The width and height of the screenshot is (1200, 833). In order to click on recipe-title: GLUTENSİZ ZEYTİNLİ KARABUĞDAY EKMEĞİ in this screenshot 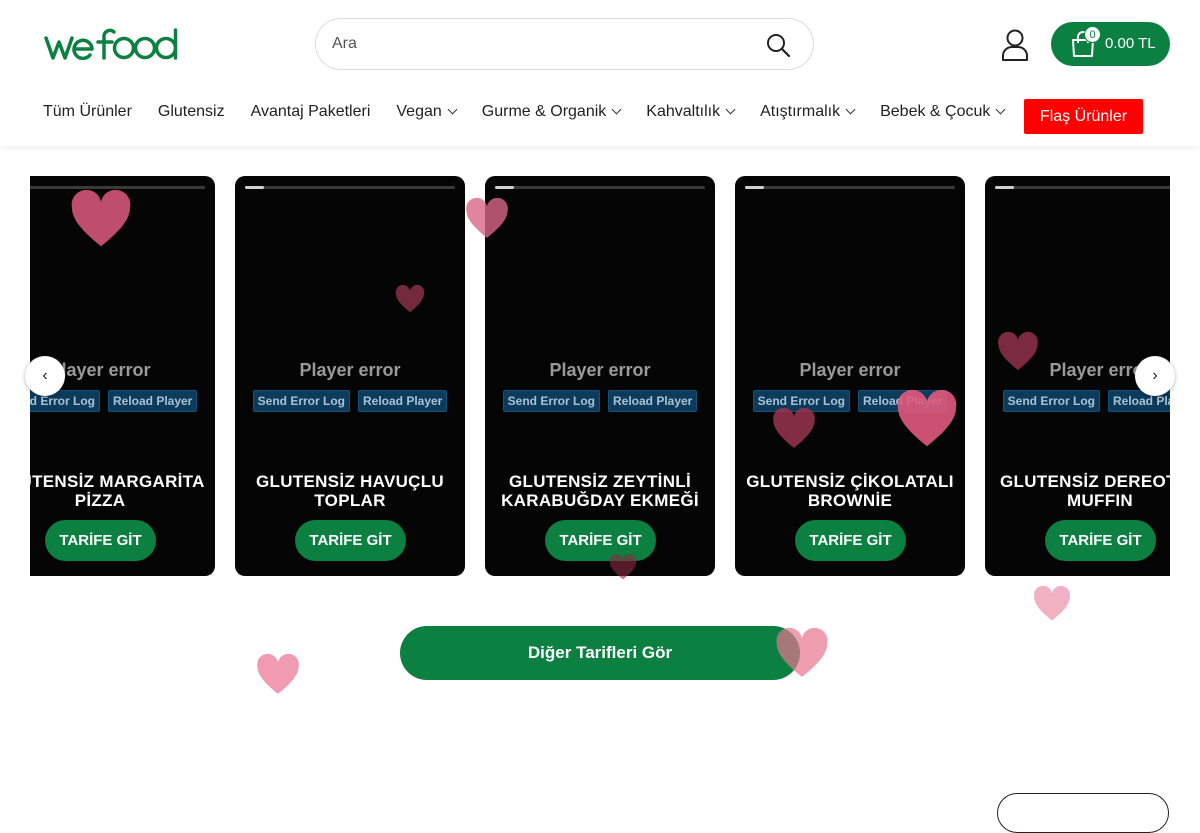, I will do `click(600, 491)`.